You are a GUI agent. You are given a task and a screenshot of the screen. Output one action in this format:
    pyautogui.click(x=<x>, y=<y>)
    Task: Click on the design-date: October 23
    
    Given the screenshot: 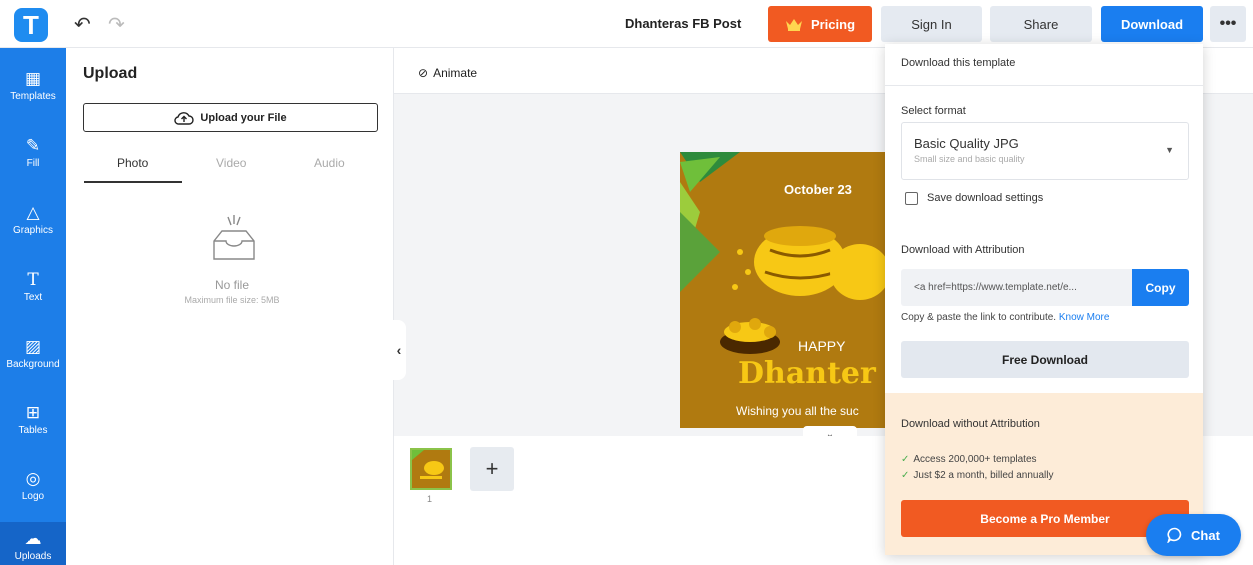 What is the action you would take?
    pyautogui.click(x=818, y=189)
    